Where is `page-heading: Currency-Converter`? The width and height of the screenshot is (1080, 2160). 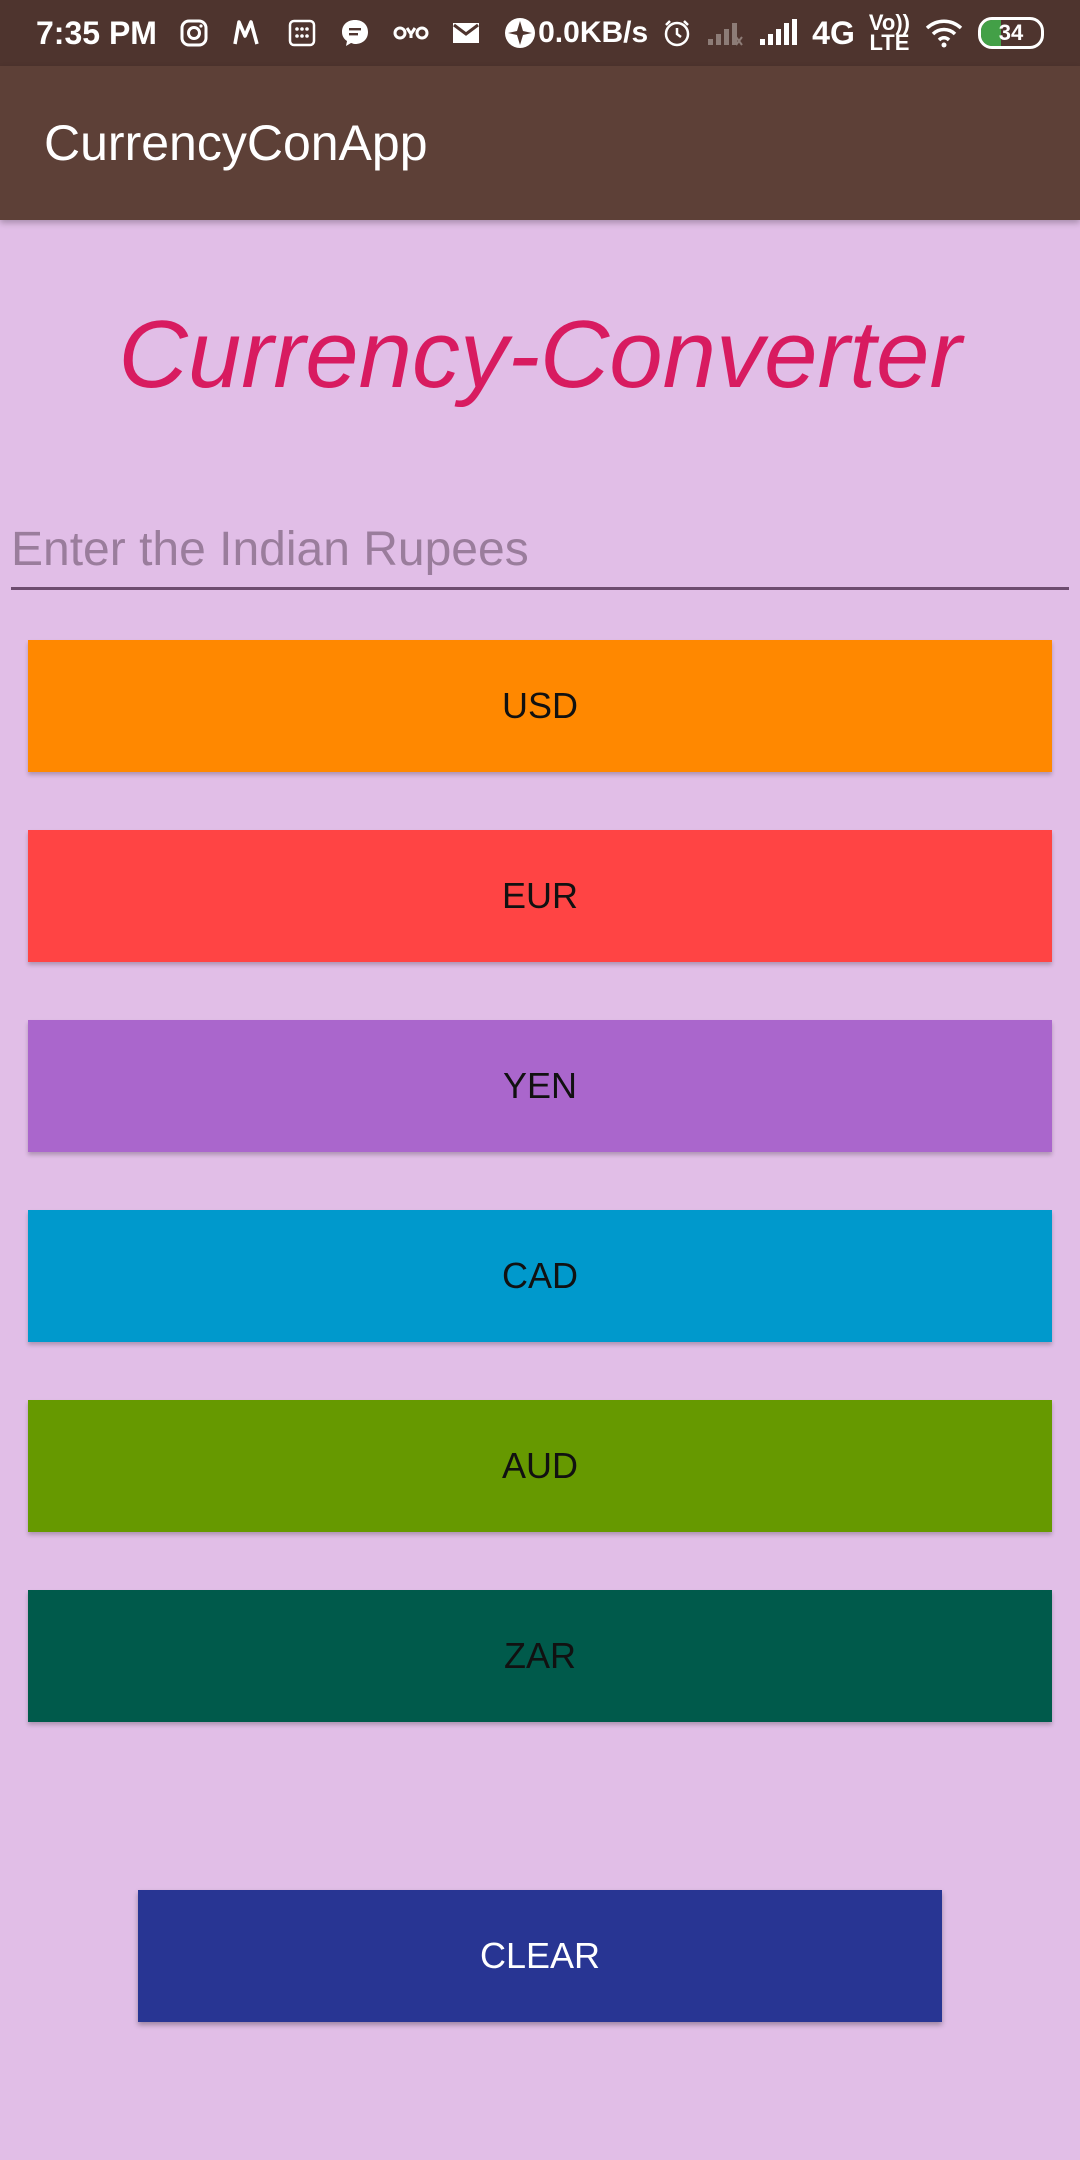 page-heading: Currency-Converter is located at coordinates (540, 354).